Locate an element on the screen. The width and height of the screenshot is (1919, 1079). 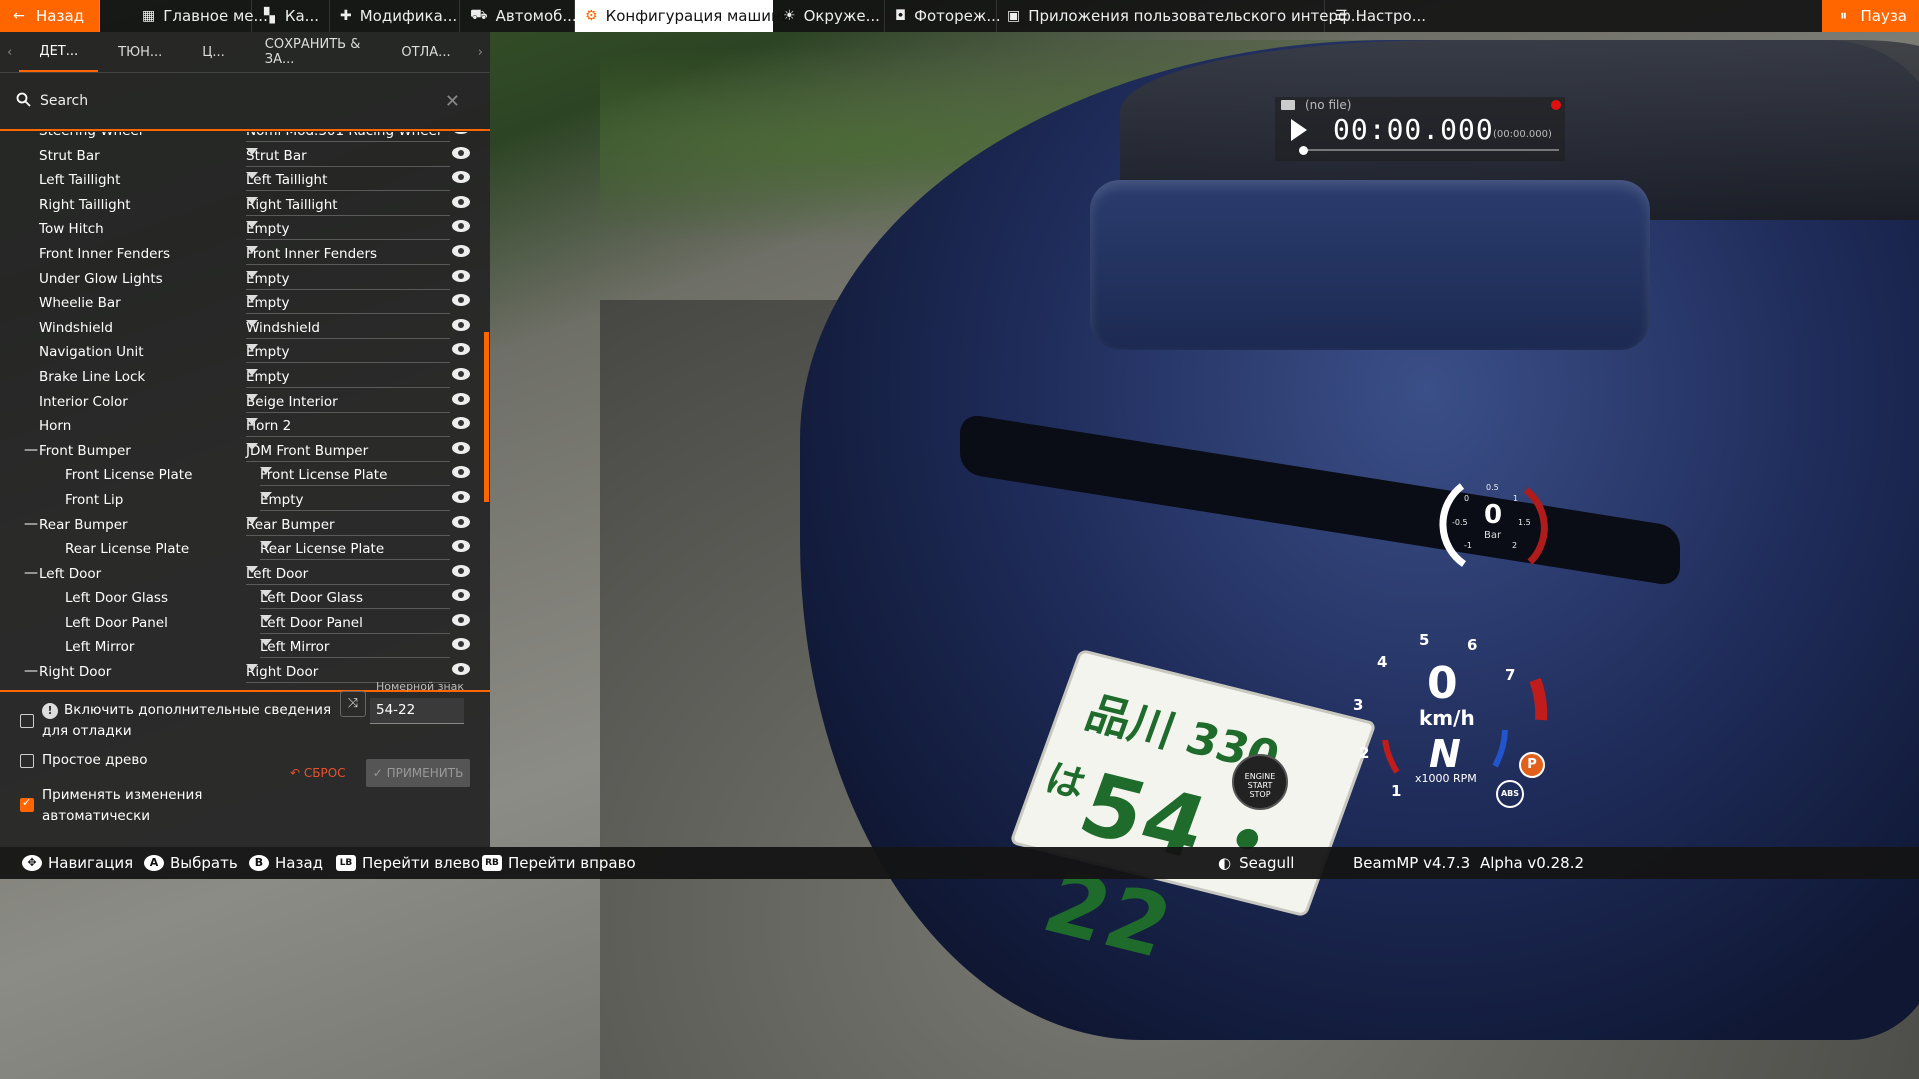
plate-input: 54-22 is located at coordinates (417, 711).